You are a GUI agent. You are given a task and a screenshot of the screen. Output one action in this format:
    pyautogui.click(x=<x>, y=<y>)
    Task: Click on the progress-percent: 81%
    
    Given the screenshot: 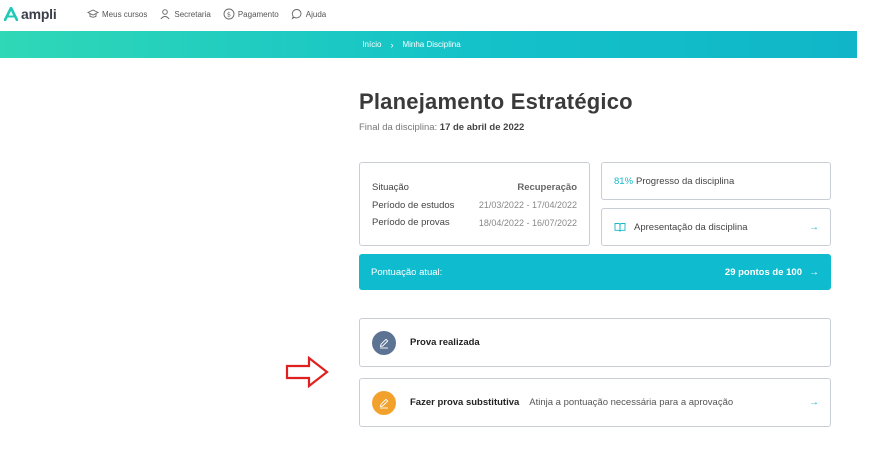 What is the action you would take?
    pyautogui.click(x=624, y=181)
    